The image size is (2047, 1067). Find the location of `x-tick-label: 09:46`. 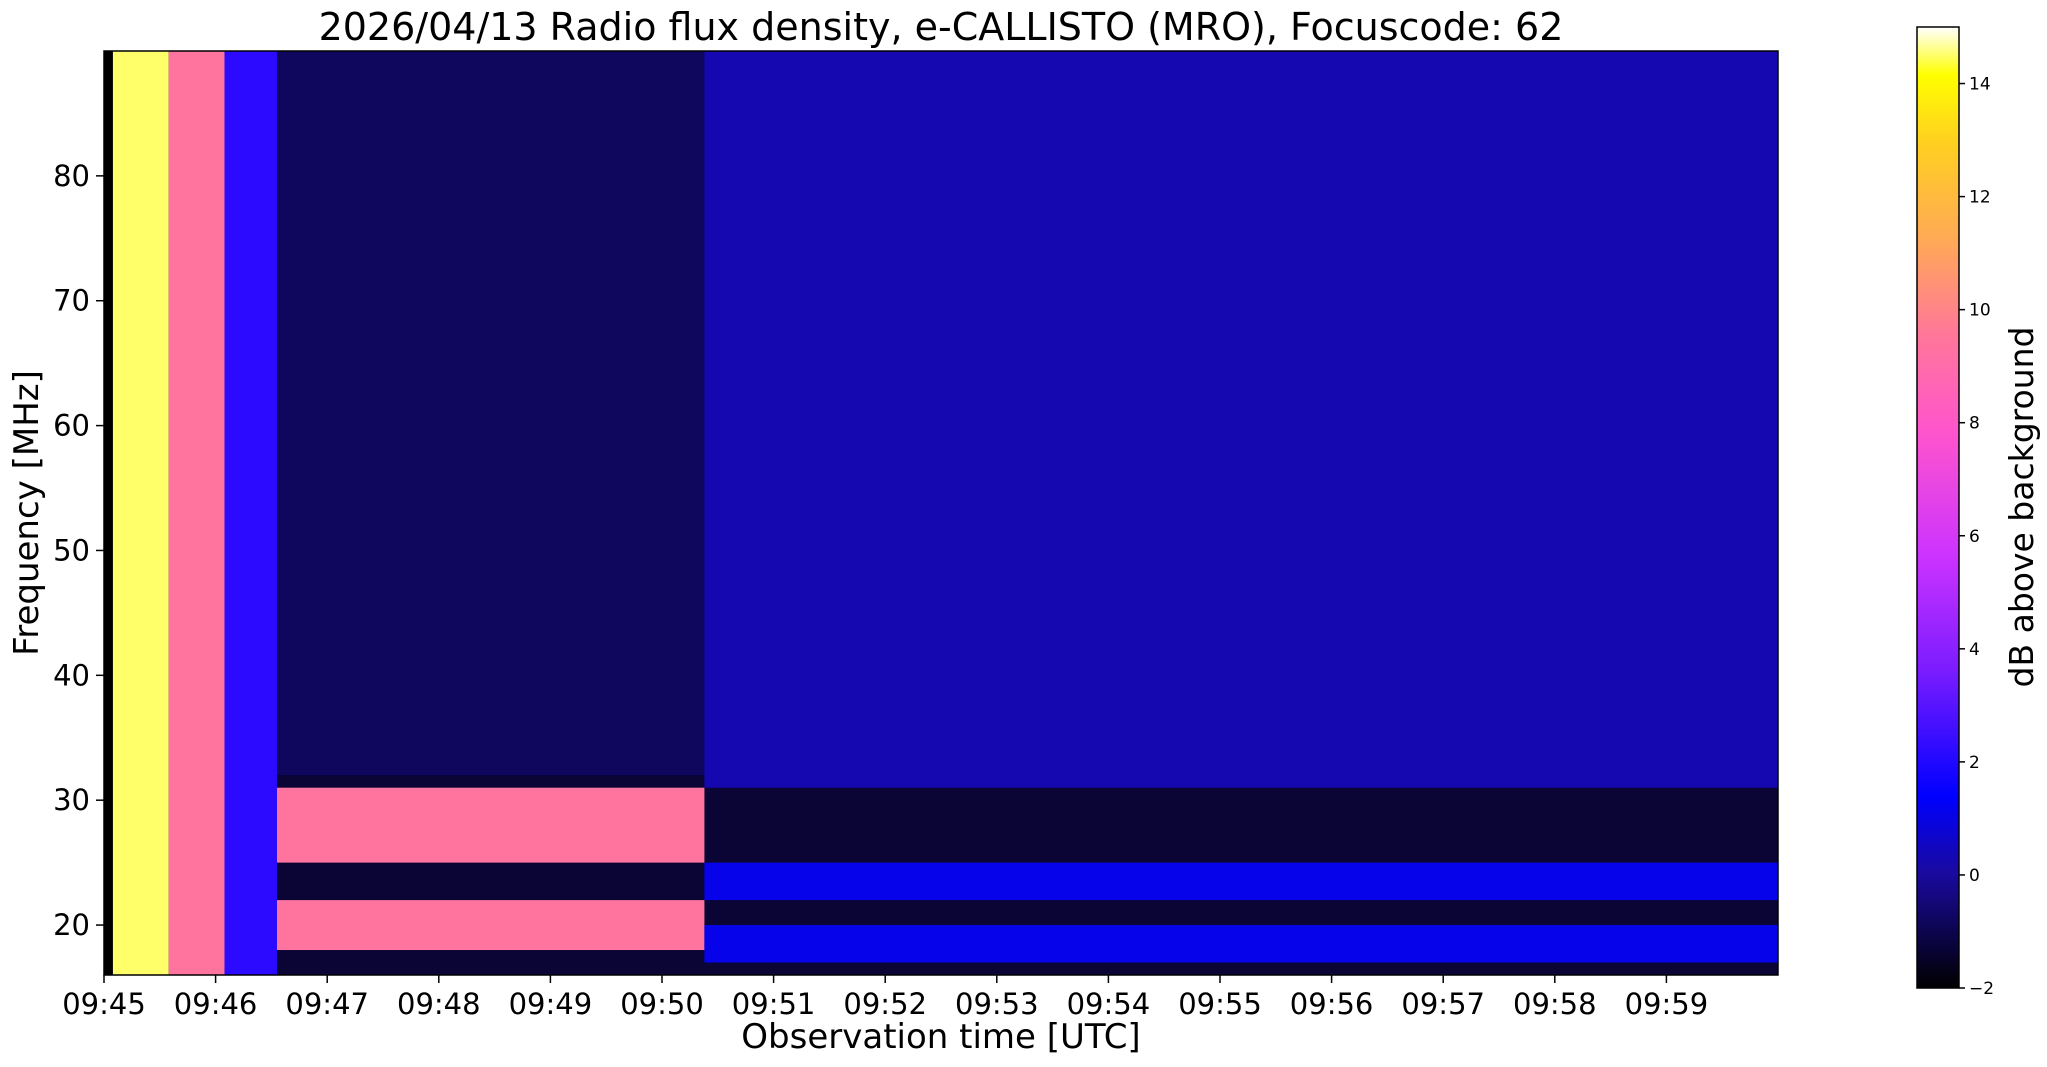

x-tick-label: 09:46 is located at coordinates (216, 1004).